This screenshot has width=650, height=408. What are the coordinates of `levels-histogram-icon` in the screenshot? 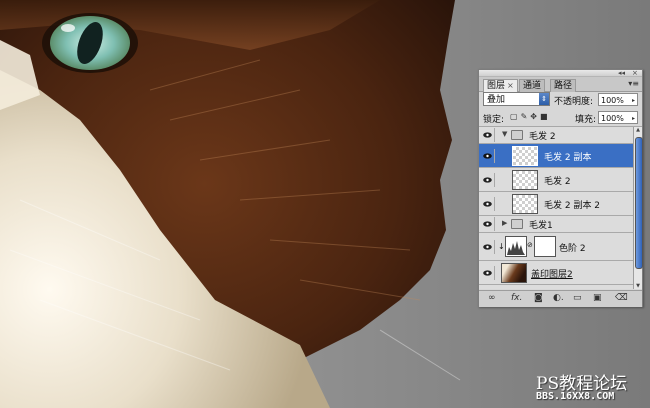 It's located at (516, 246).